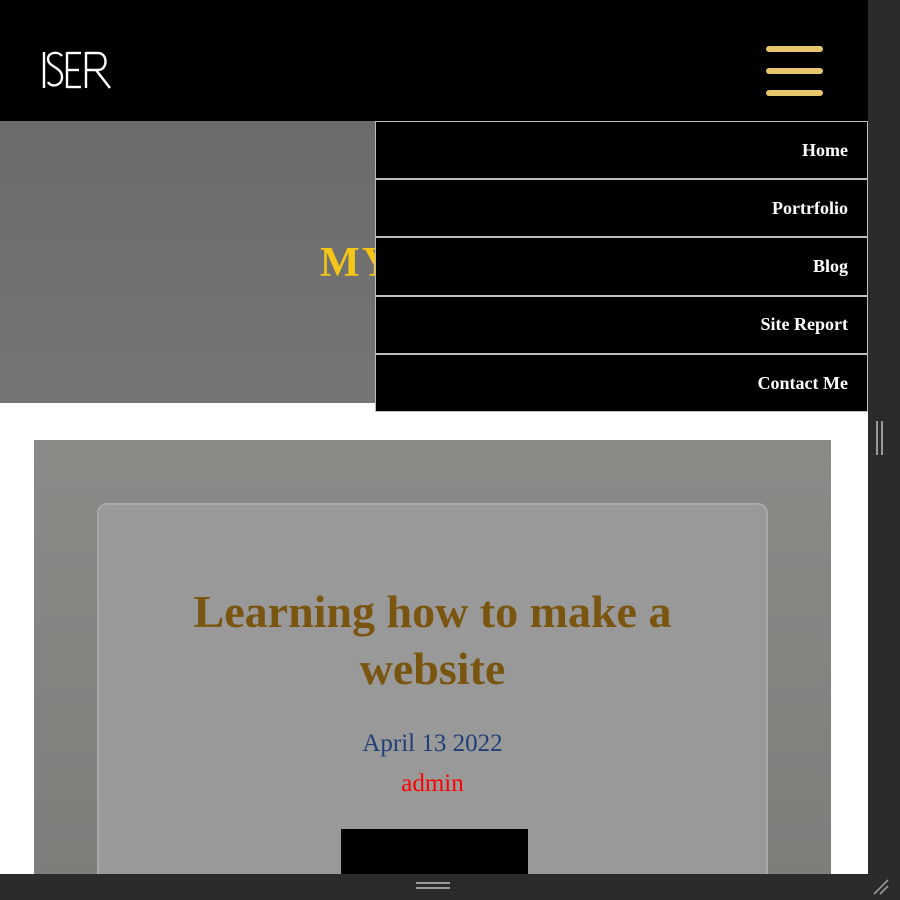  I want to click on site-logo, so click(77, 70).